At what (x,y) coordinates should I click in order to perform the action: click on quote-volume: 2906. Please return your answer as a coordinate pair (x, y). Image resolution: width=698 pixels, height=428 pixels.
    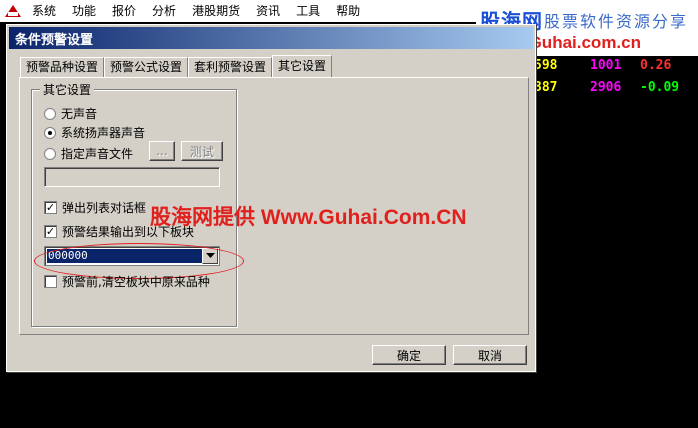
    Looking at the image, I should click on (606, 87).